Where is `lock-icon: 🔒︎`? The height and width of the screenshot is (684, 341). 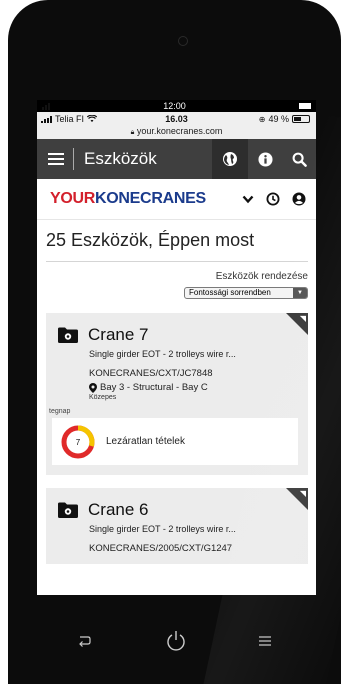
lock-icon: 🔒︎ is located at coordinates (132, 132).